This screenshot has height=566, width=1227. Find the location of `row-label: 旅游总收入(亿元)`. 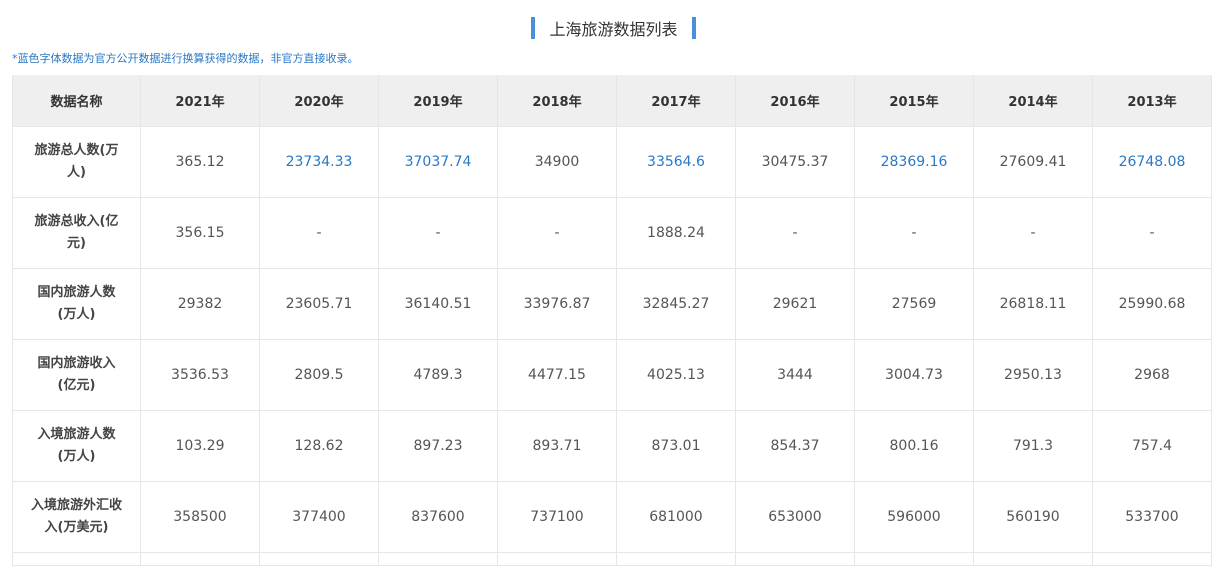

row-label: 旅游总收入(亿元) is located at coordinates (76, 233).